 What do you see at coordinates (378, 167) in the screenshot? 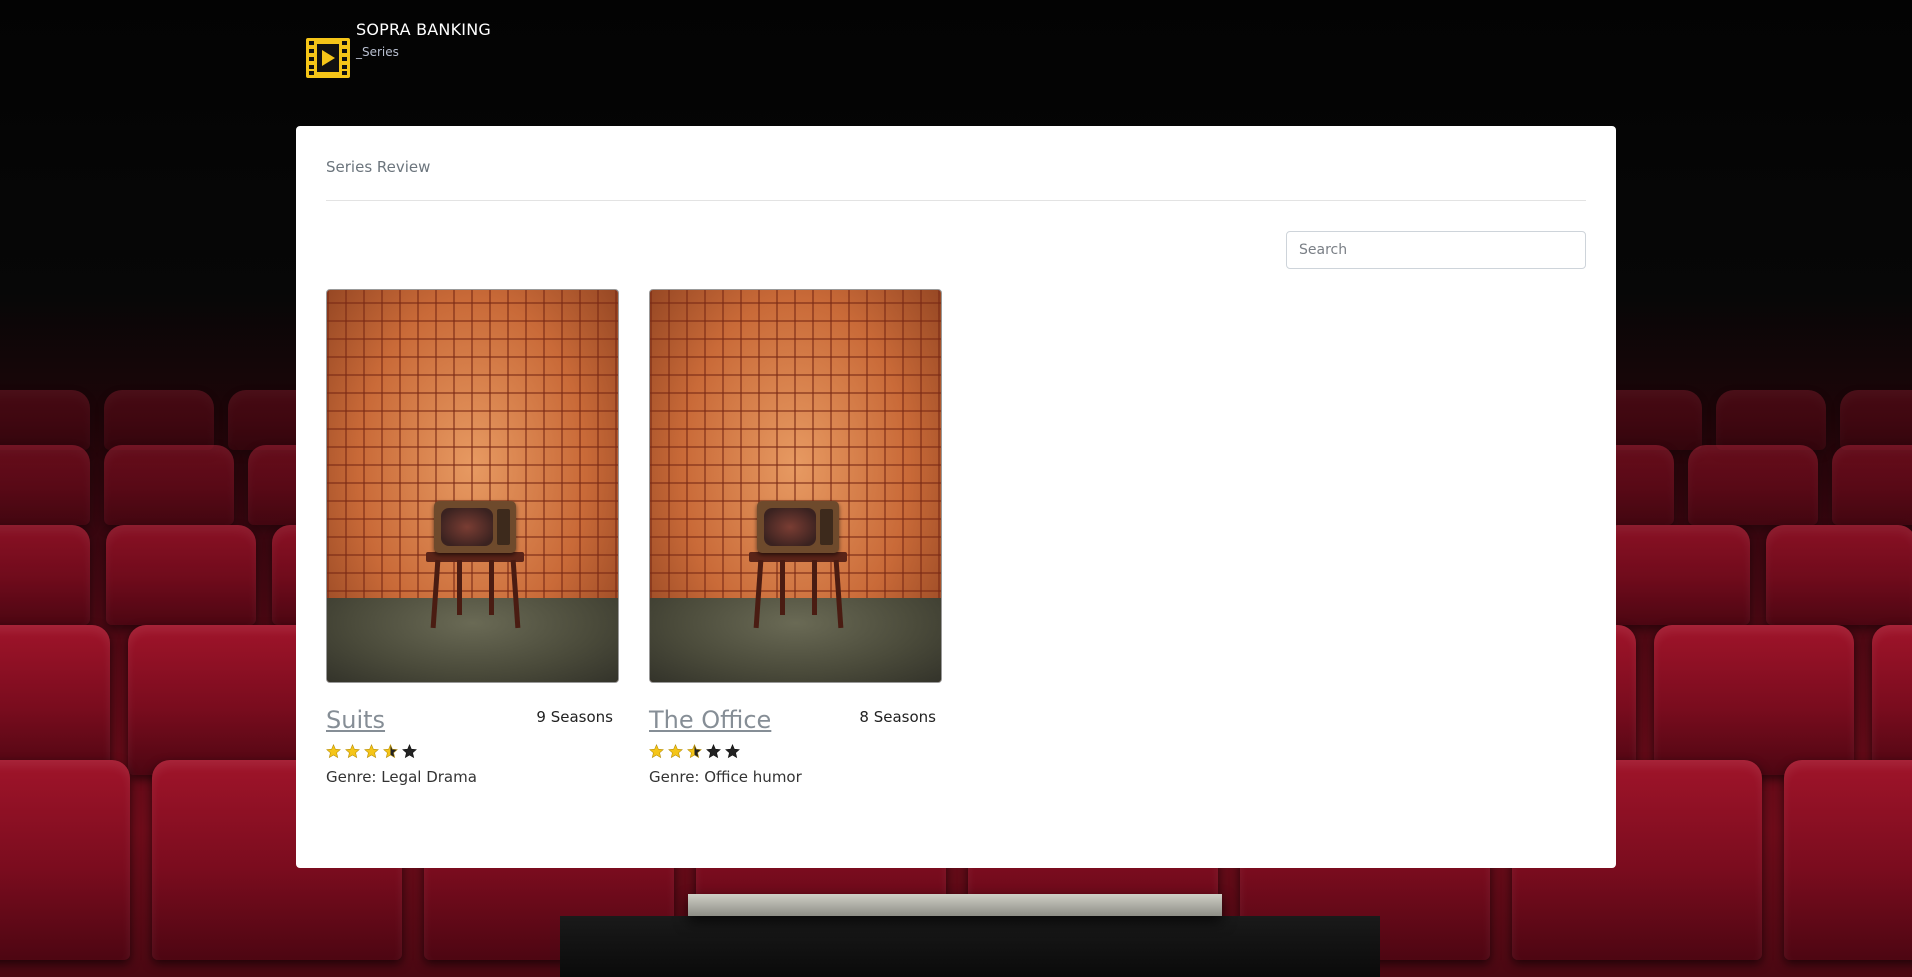
I see `card-title: Series Review` at bounding box center [378, 167].